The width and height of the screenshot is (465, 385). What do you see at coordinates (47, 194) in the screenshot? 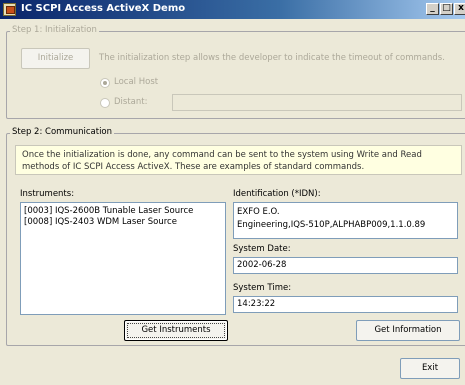
I see `instruments-label: Instruments:` at bounding box center [47, 194].